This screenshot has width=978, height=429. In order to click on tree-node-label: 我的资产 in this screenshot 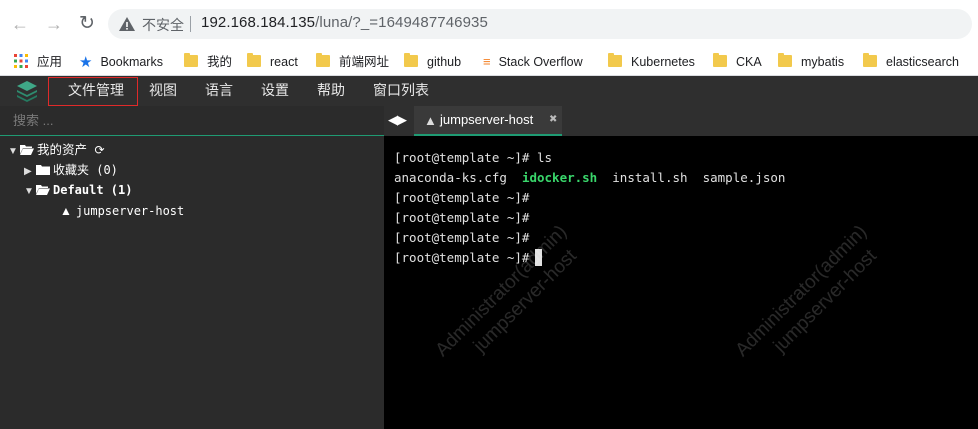, I will do `click(62, 150)`.